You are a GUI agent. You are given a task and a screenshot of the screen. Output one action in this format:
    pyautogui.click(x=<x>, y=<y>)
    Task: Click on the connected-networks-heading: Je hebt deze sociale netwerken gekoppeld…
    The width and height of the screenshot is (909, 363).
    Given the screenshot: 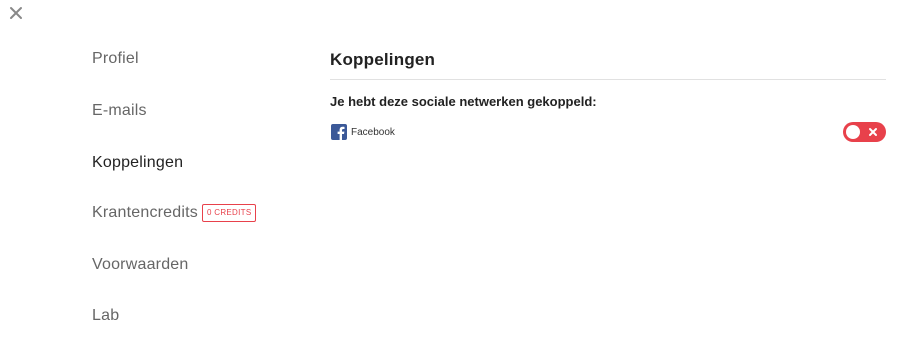 What is the action you would take?
    pyautogui.click(x=463, y=101)
    